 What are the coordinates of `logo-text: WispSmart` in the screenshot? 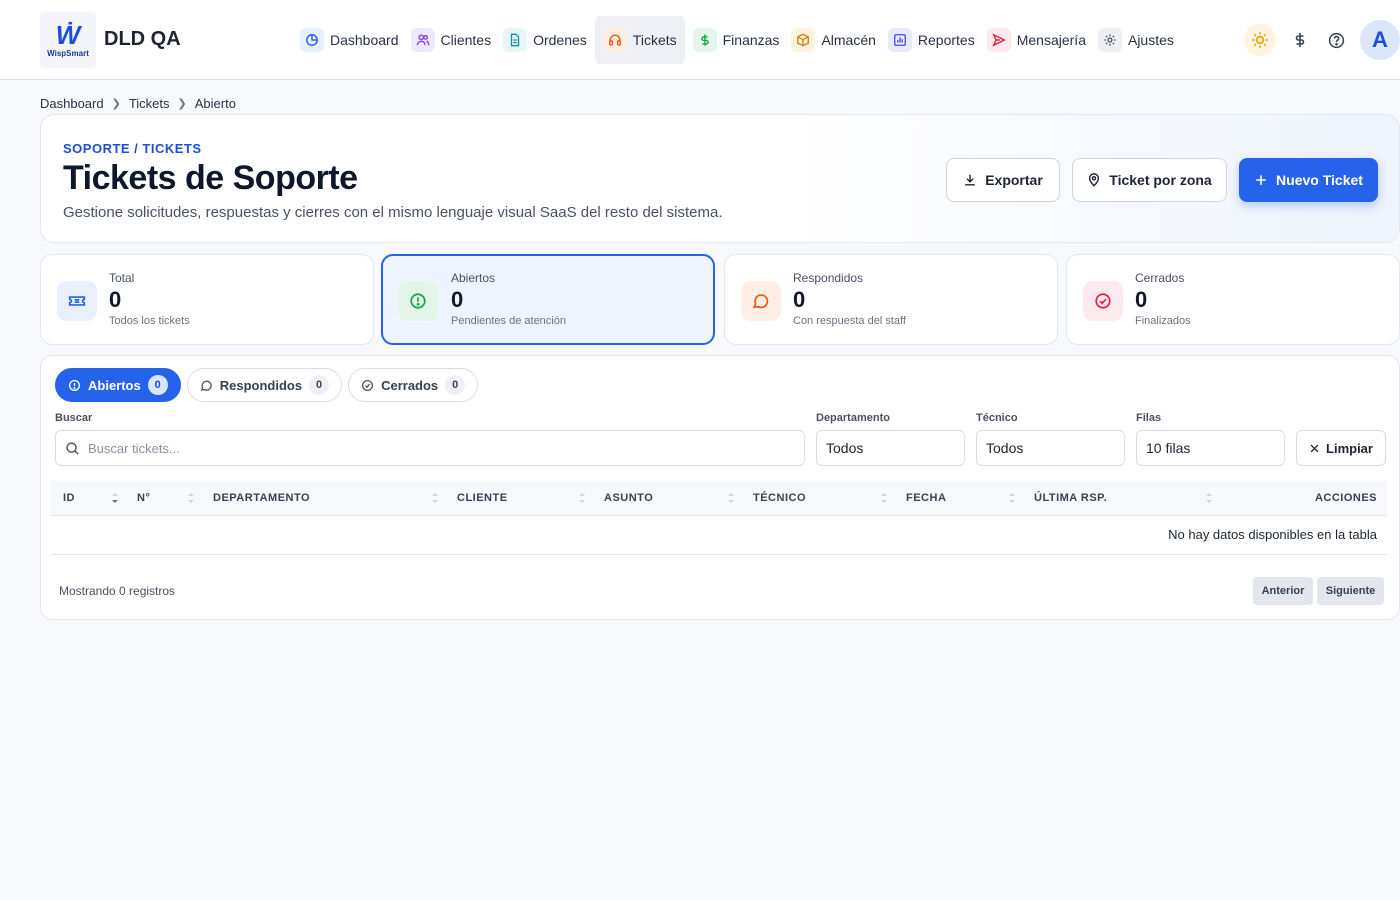 It's located at (68, 53).